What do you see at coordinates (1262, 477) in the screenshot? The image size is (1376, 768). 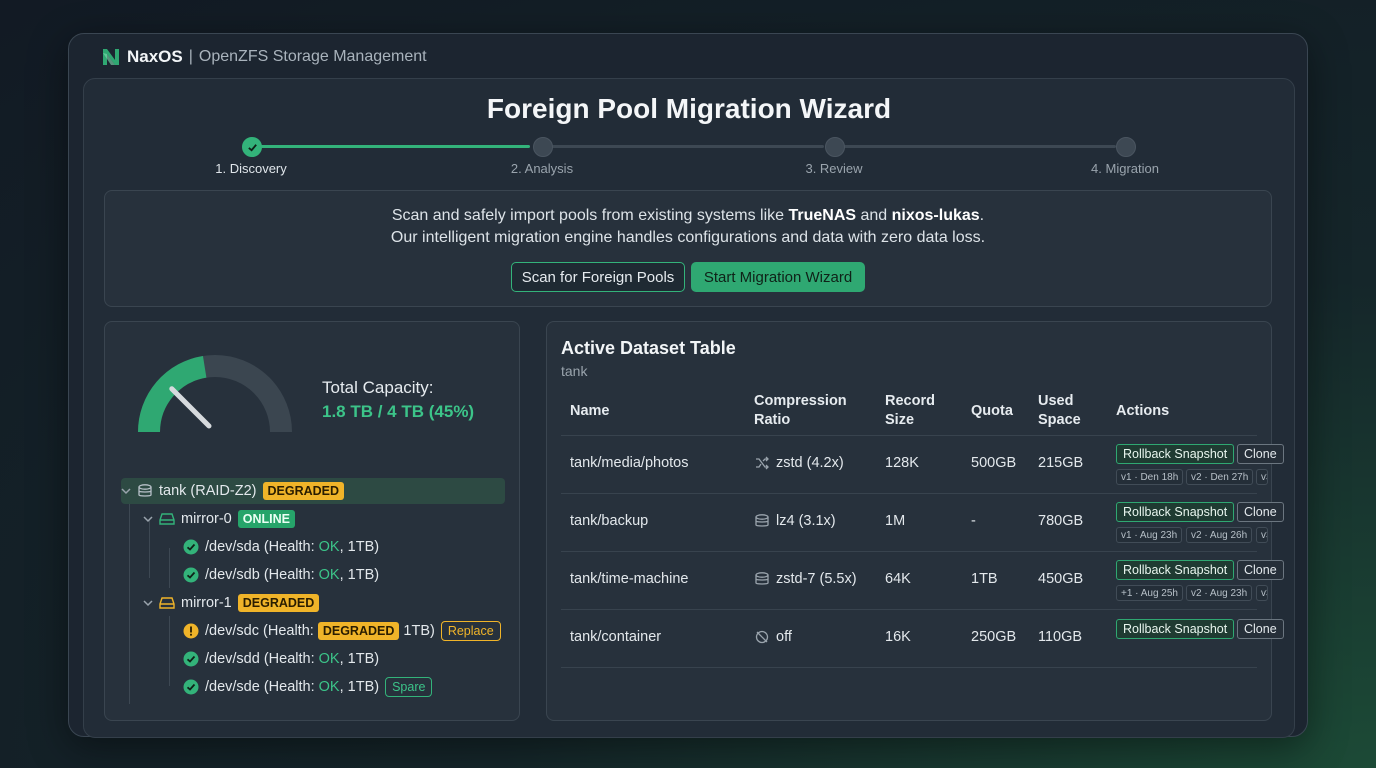 I see `snapshot-chip: v3 · Aug 17th` at bounding box center [1262, 477].